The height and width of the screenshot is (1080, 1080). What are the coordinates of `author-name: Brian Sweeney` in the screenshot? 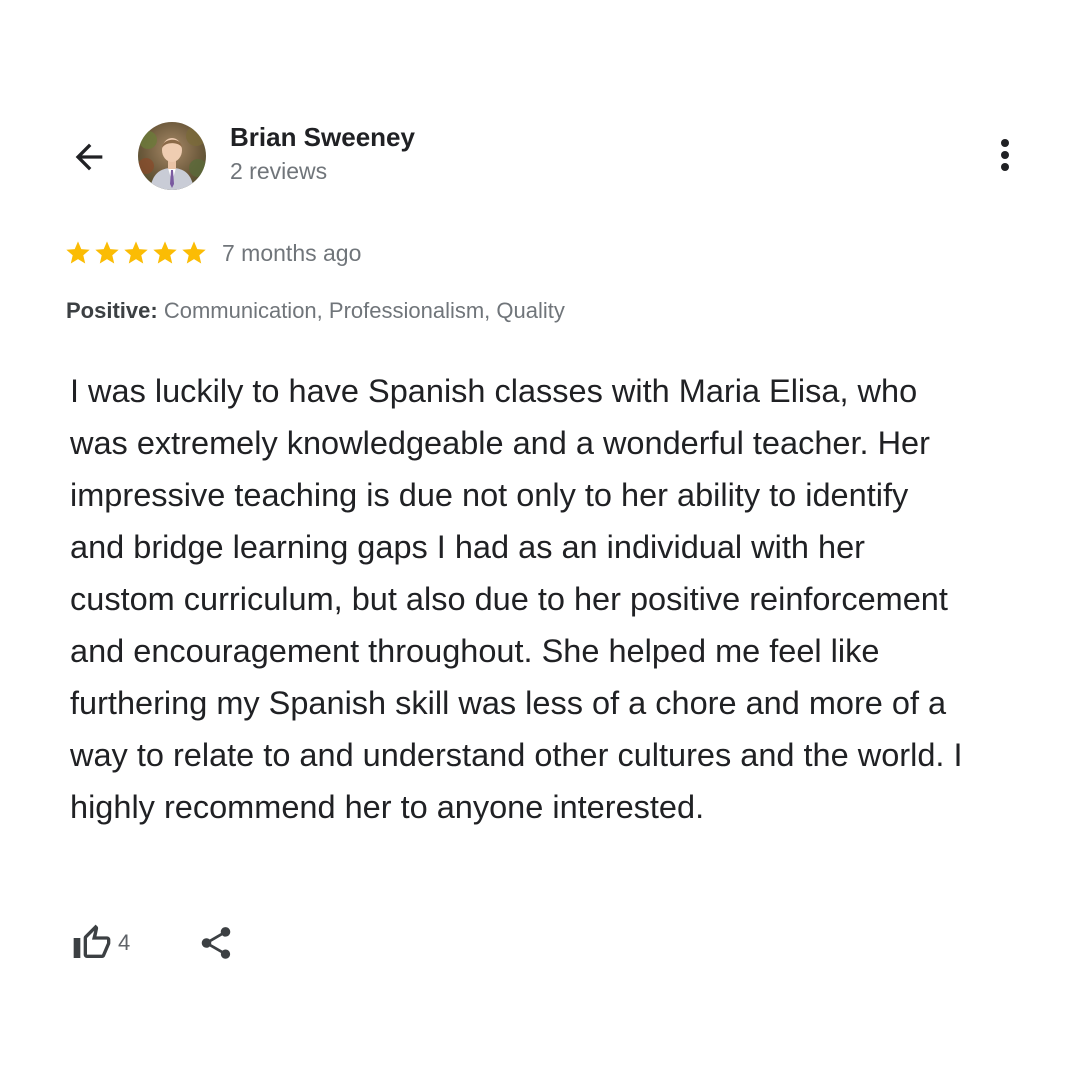 It's located at (322, 137).